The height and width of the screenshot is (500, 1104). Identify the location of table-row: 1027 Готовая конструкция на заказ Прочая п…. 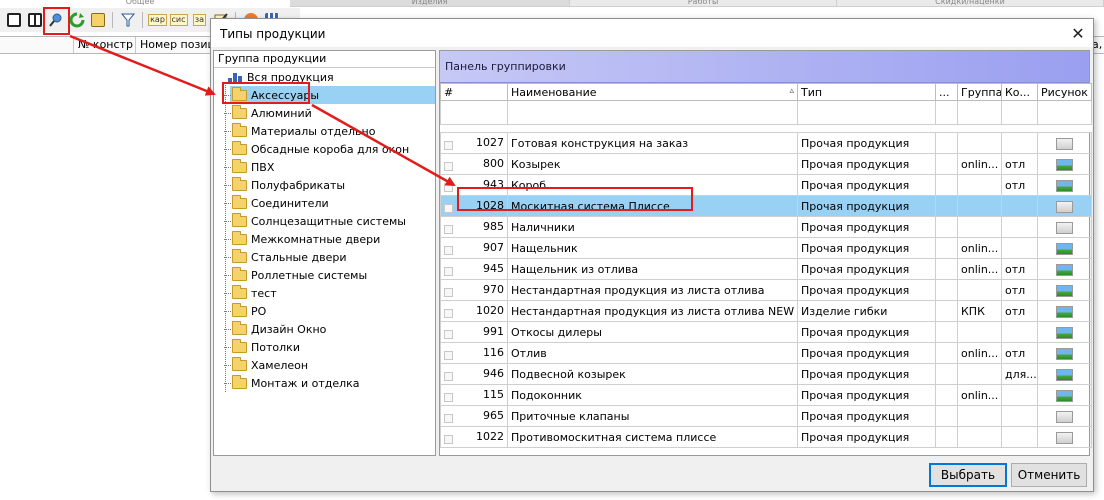
(766, 143).